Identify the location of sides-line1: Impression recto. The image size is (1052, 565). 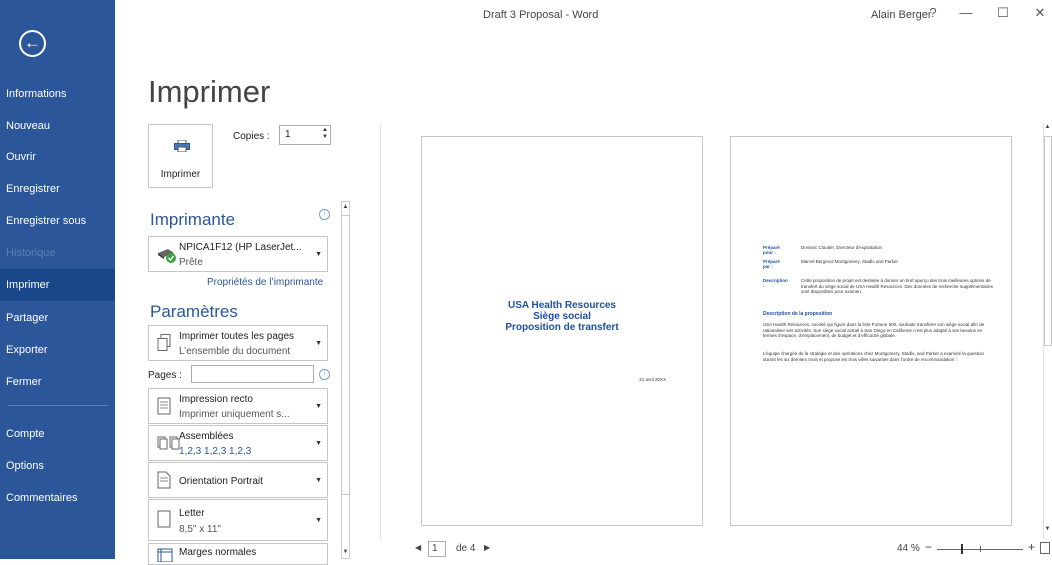
(216, 399).